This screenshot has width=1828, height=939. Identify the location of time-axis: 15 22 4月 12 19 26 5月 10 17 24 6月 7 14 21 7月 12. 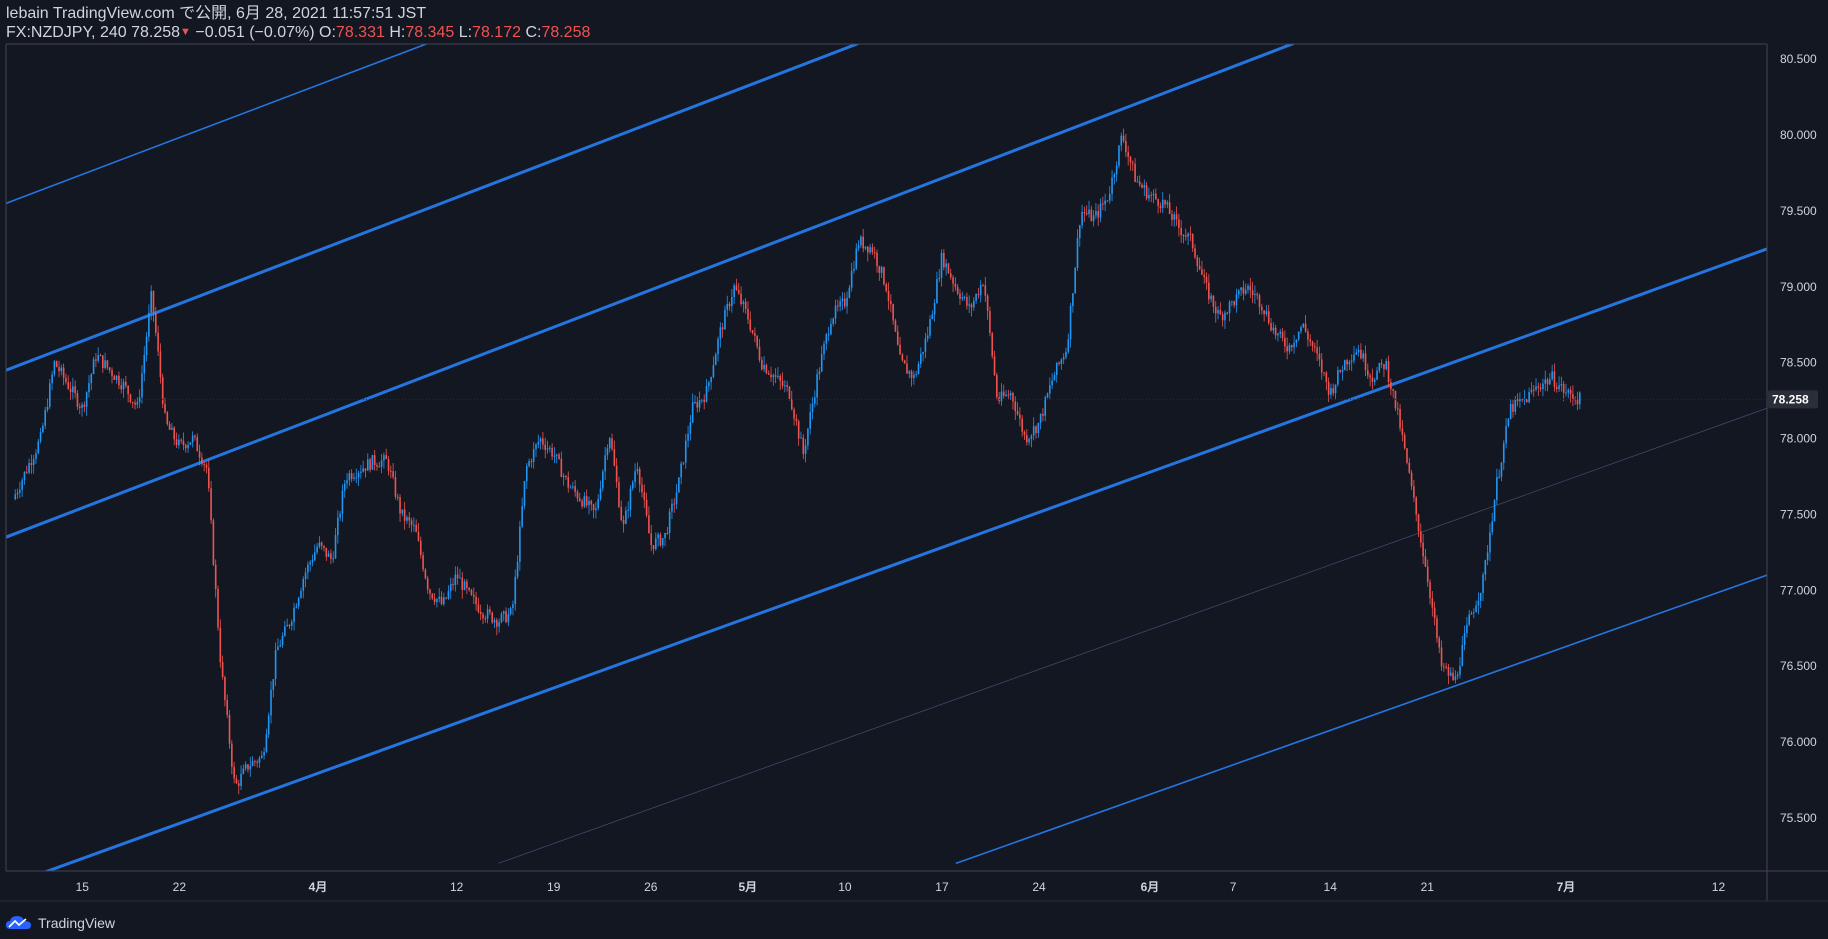
(901, 887).